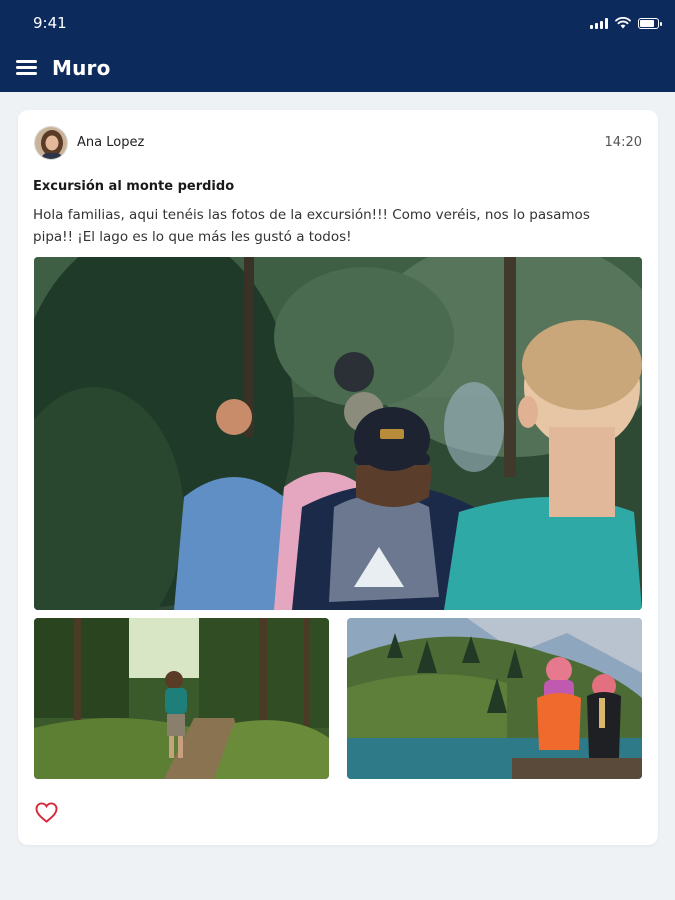 The height and width of the screenshot is (900, 675). What do you see at coordinates (337, 46) in the screenshot?
I see `app-header: 9:41 Muro` at bounding box center [337, 46].